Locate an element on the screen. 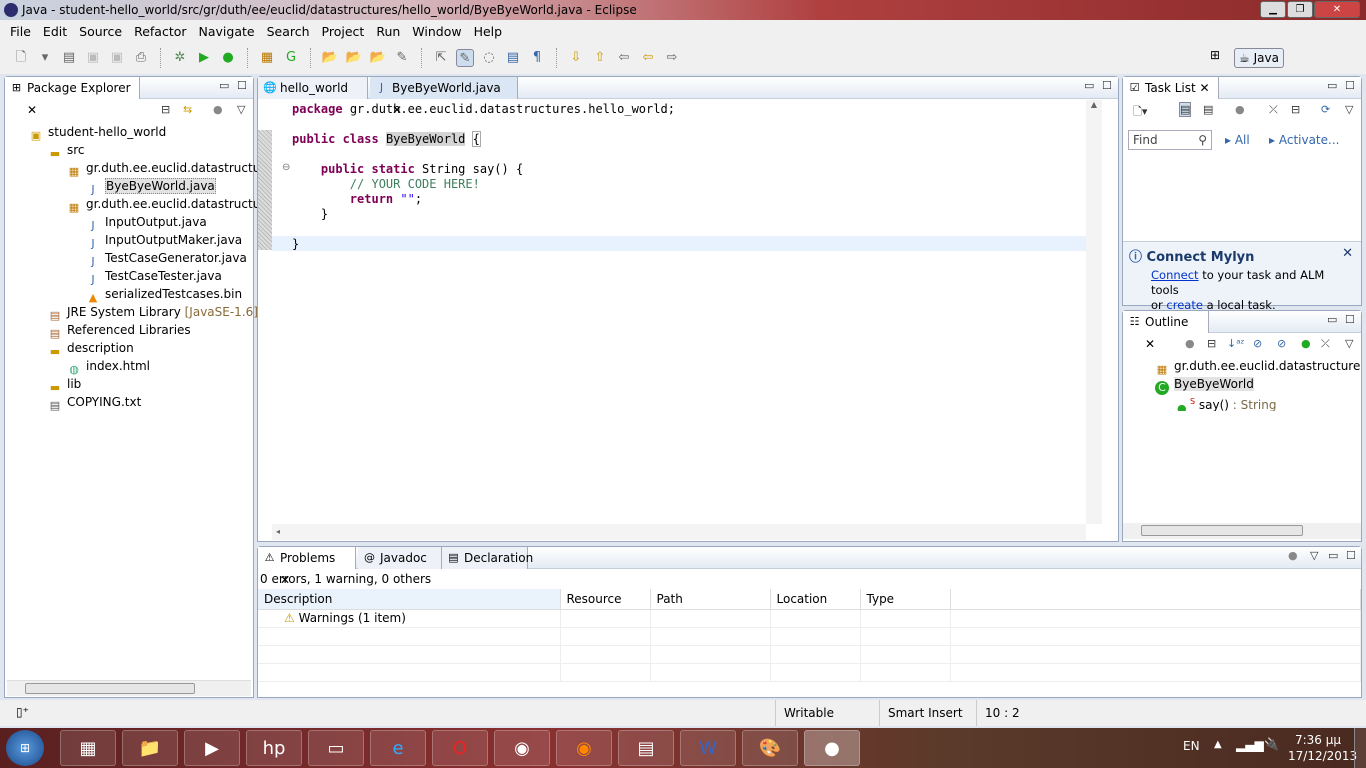 The width and height of the screenshot is (1366, 768). fold-icon: ⊖ is located at coordinates (286, 167).